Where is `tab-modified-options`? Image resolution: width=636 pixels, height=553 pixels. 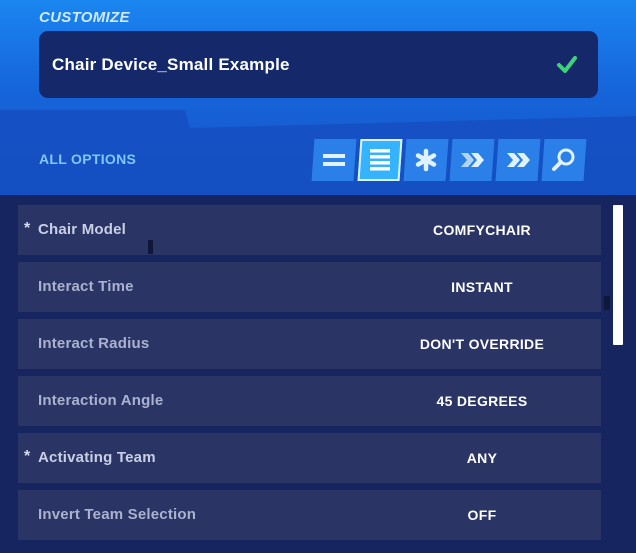 tab-modified-options is located at coordinates (426, 160).